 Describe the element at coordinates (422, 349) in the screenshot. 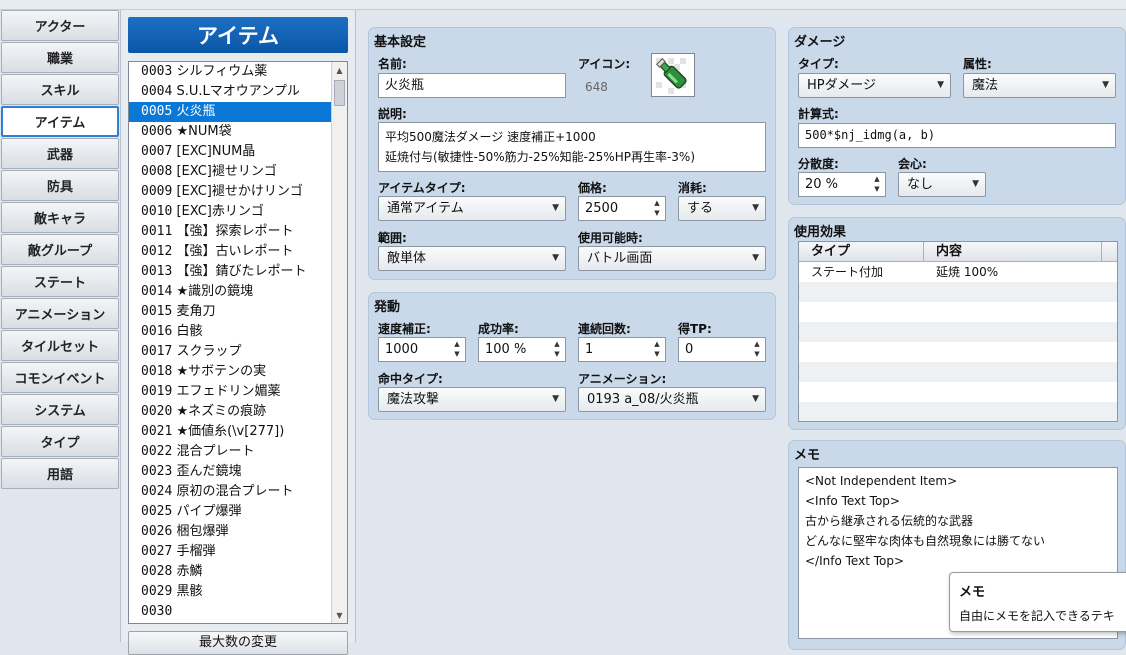

I see `speed-stepper: 1000 ▲ ▼` at that location.